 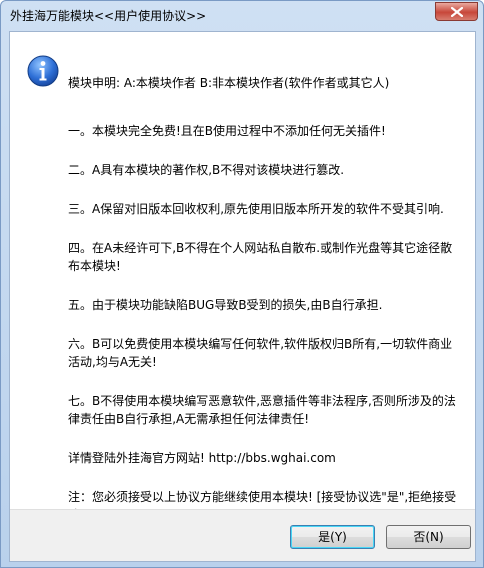 What do you see at coordinates (242, 535) in the screenshot?
I see `button-bar: 是(Y) 否(N)` at bounding box center [242, 535].